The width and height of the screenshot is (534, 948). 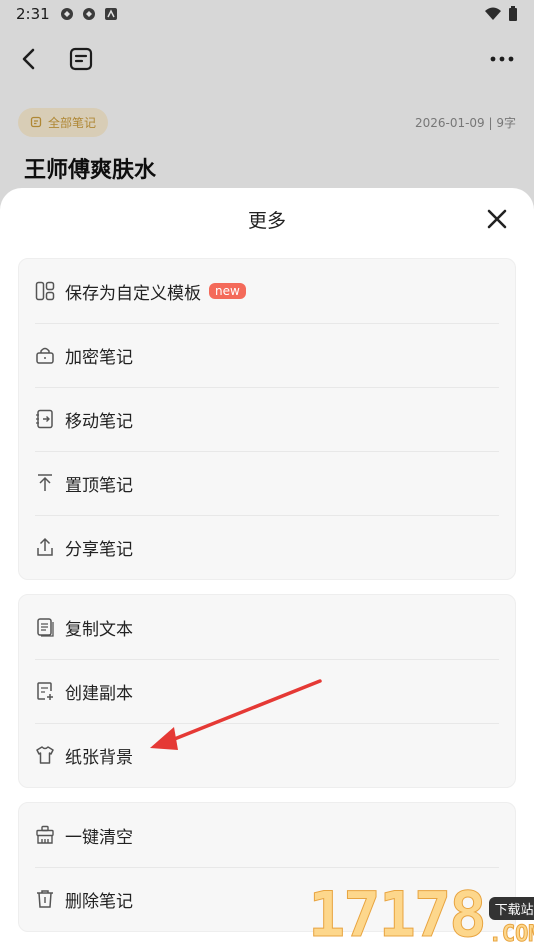 I want to click on menu-item-label: 创建副本, so click(x=99, y=693).